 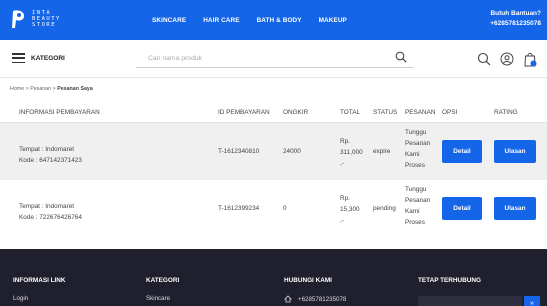 I want to click on shipping-cost: 24000, so click(x=292, y=151).